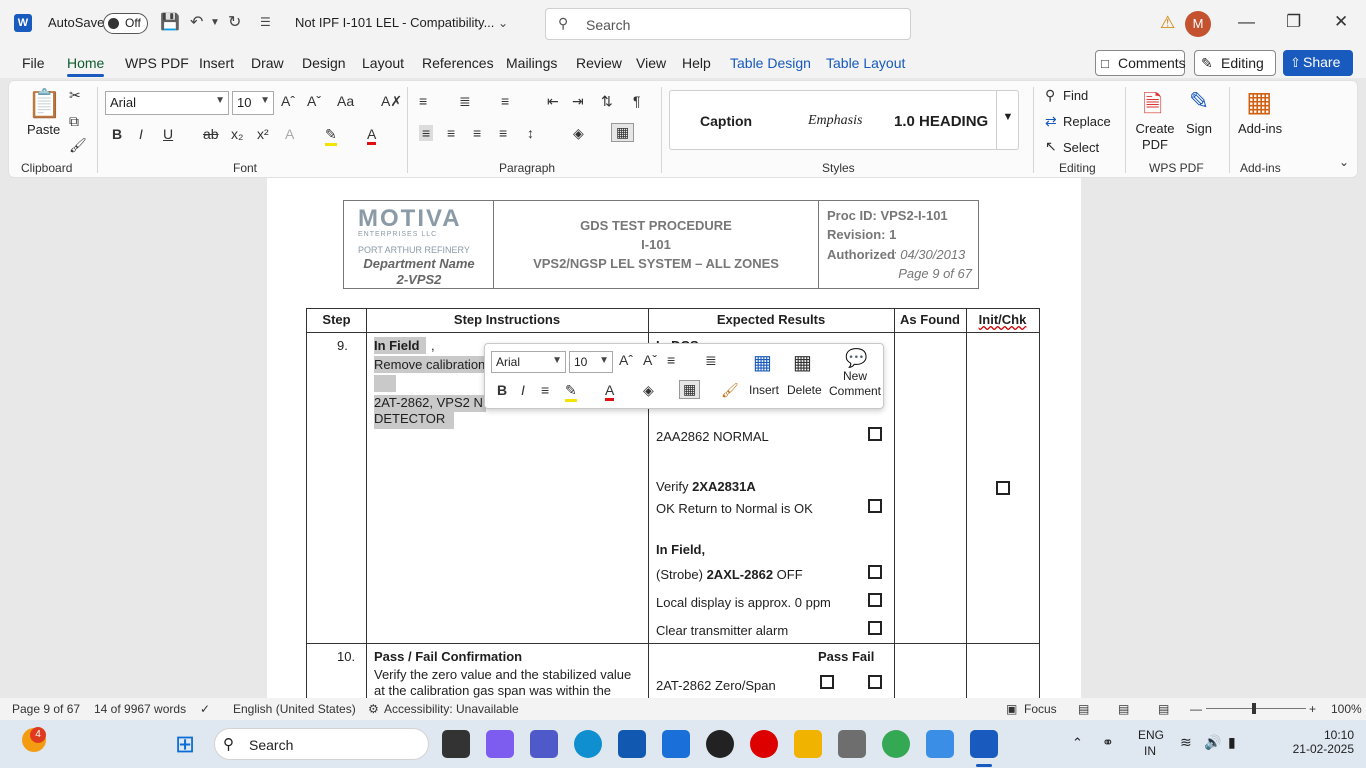 The width and height of the screenshot is (1366, 768). I want to click on strikethrough-icon: ab, so click(211, 134).